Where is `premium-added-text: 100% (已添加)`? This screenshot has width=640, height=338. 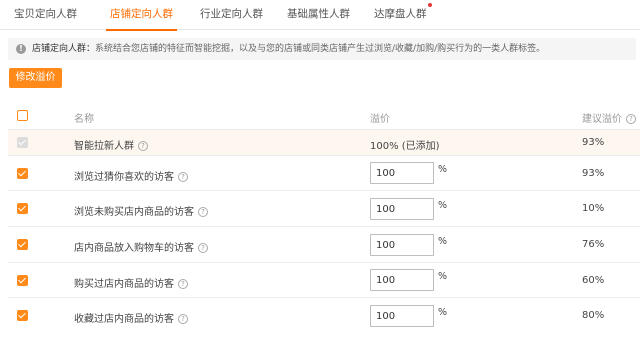
premium-added-text: 100% (已添加) is located at coordinates (405, 146).